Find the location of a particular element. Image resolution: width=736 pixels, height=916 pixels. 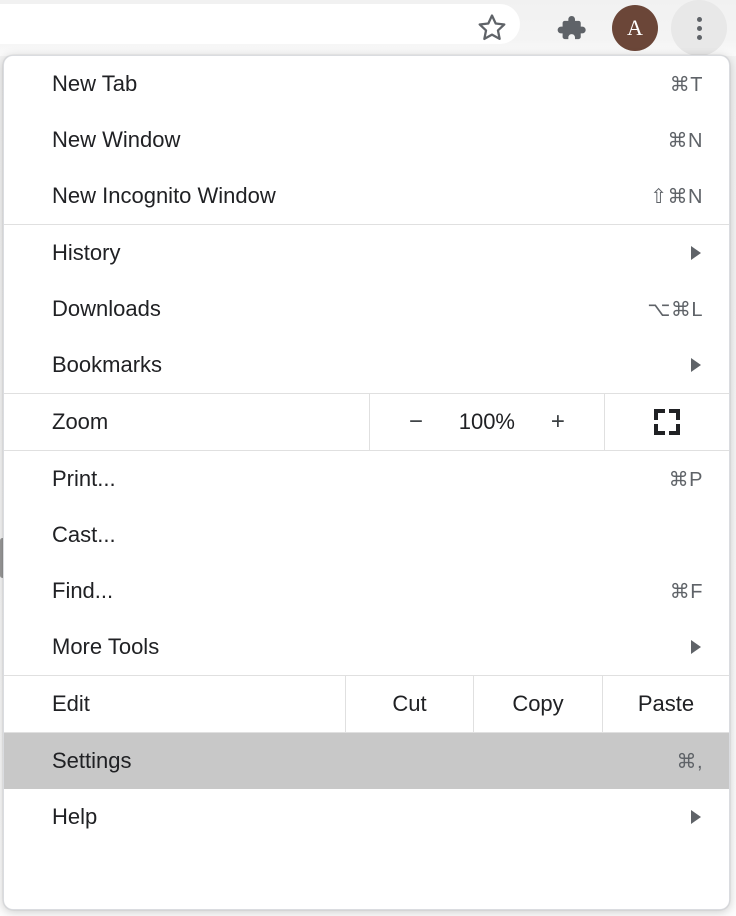

menu-item-shortcut: ⌘F is located at coordinates (686, 591).